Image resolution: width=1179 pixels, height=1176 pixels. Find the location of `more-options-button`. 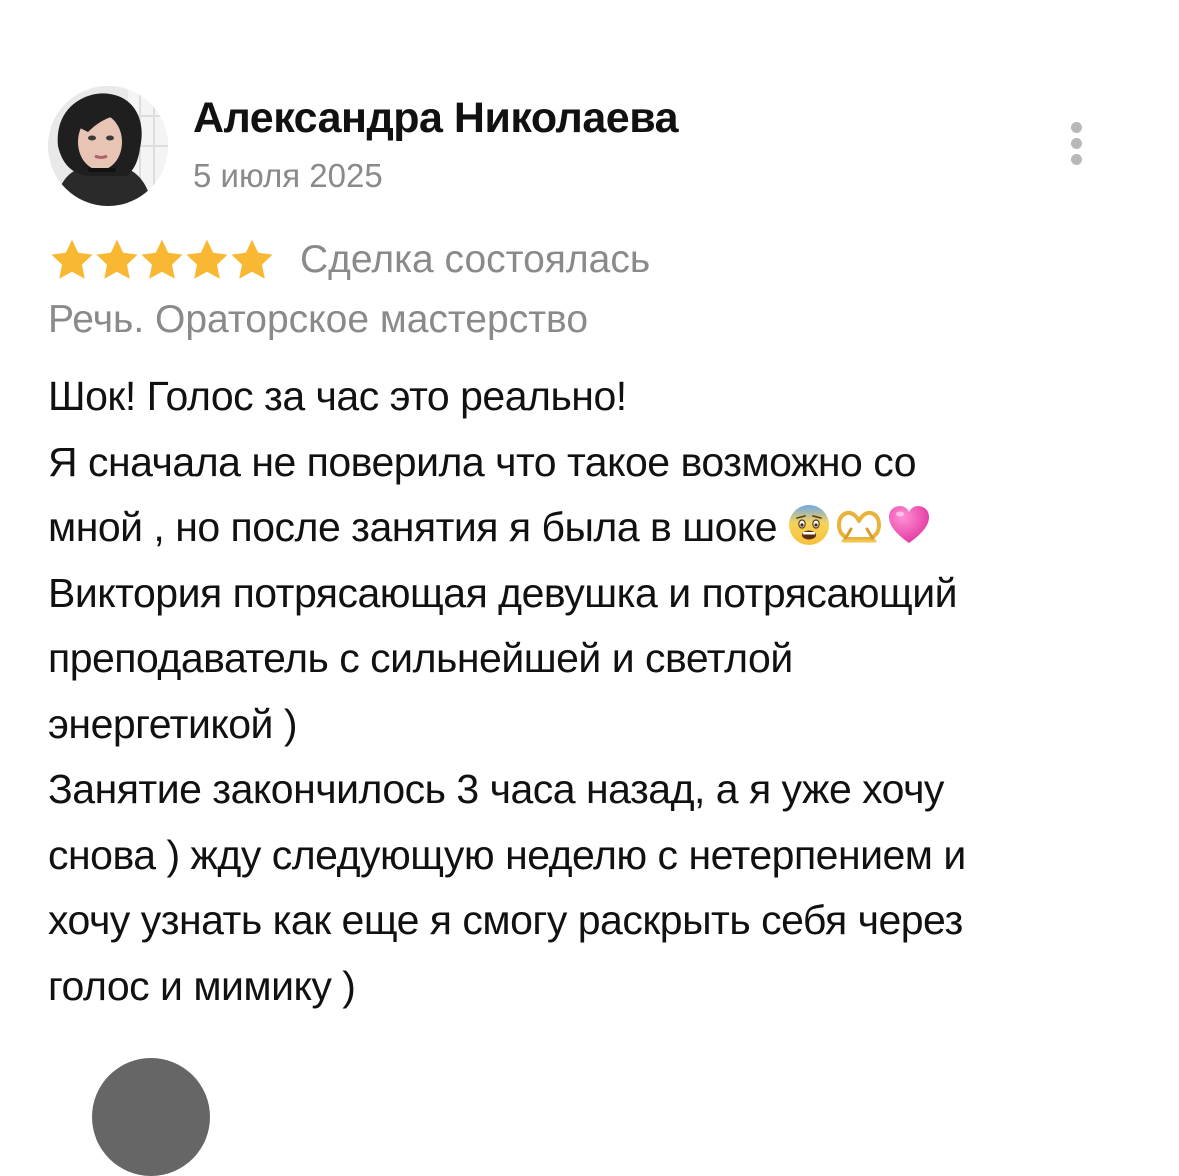

more-options-button is located at coordinates (1078, 143).